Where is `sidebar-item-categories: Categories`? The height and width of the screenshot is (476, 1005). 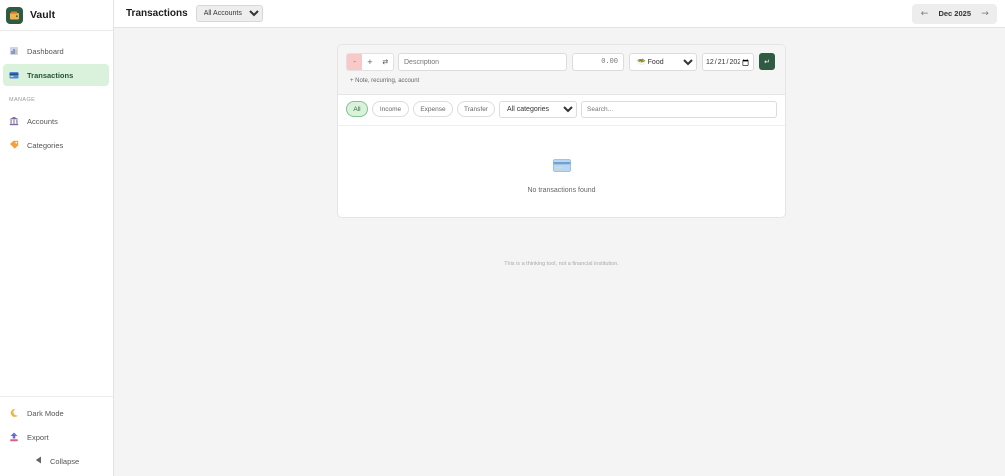 sidebar-item-categories: Categories is located at coordinates (56, 145).